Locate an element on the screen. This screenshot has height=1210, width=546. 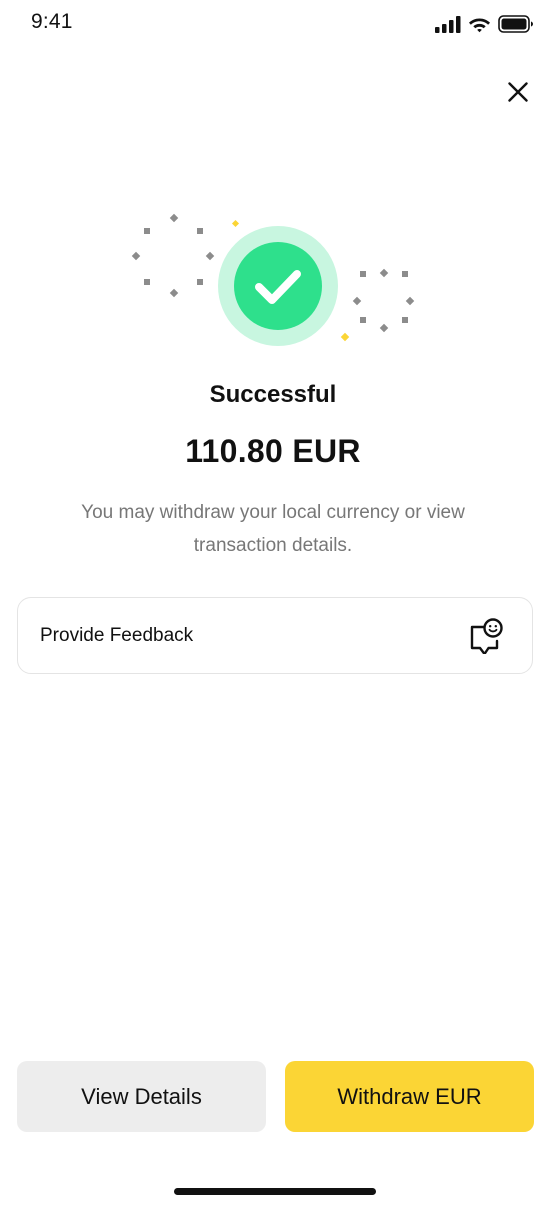
status-title: Successful is located at coordinates (273, 394).